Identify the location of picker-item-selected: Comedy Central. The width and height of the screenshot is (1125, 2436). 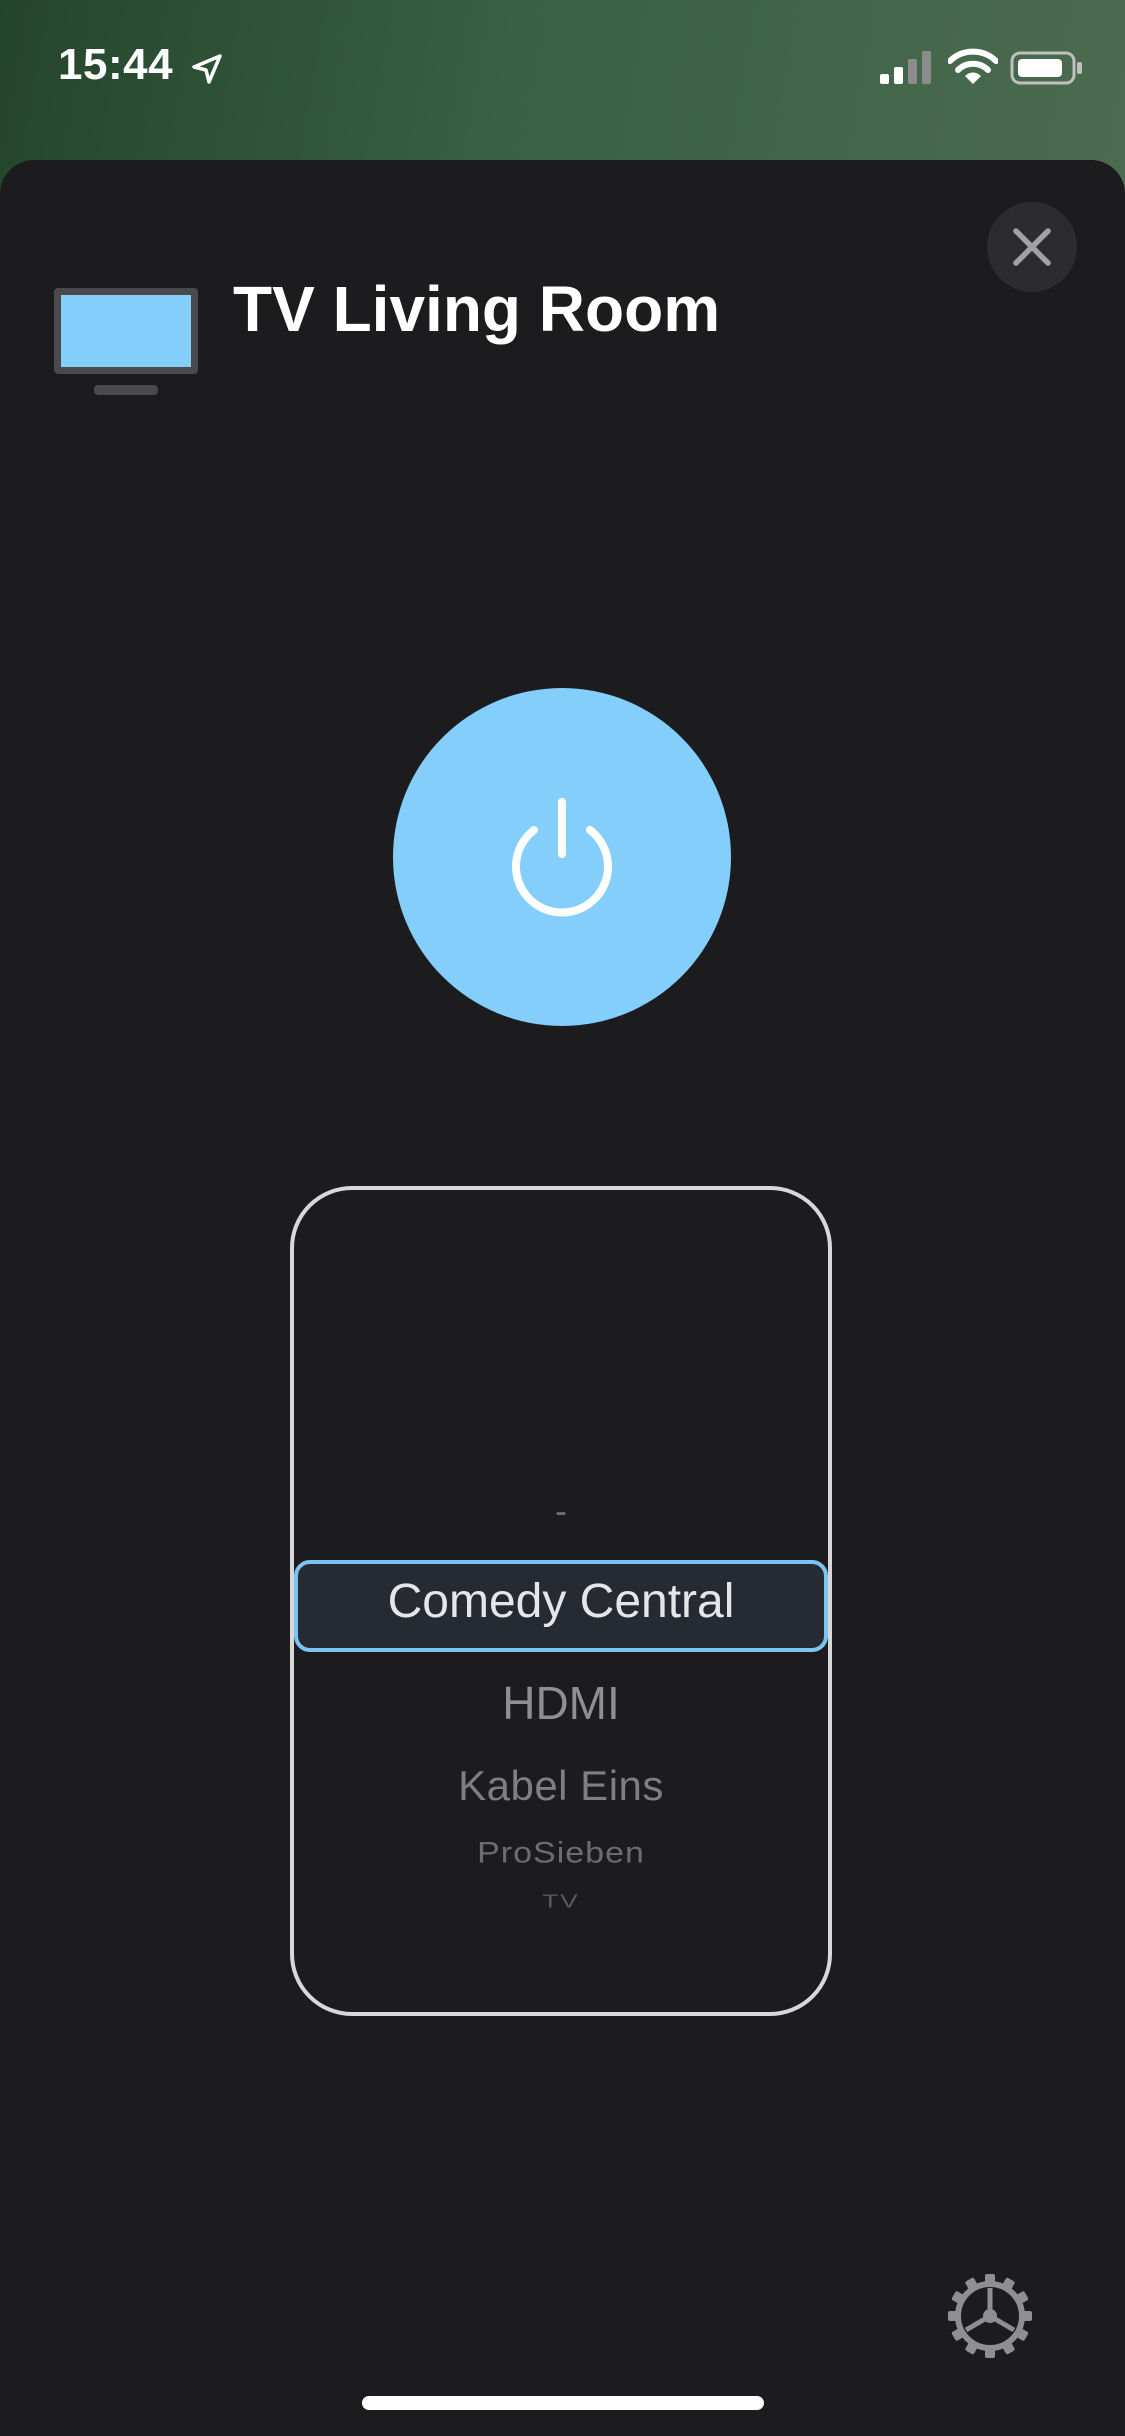
(561, 1601).